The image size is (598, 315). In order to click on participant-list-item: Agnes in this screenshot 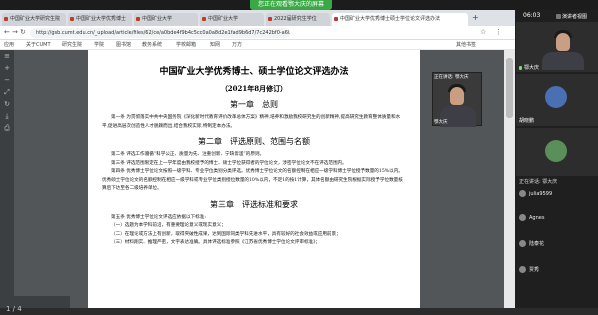, I will do `click(531, 217)`.